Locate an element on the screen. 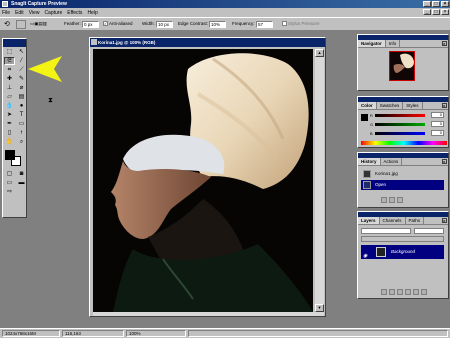 The width and height of the screenshot is (450, 338). menu-file: File is located at coordinates (6, 13).